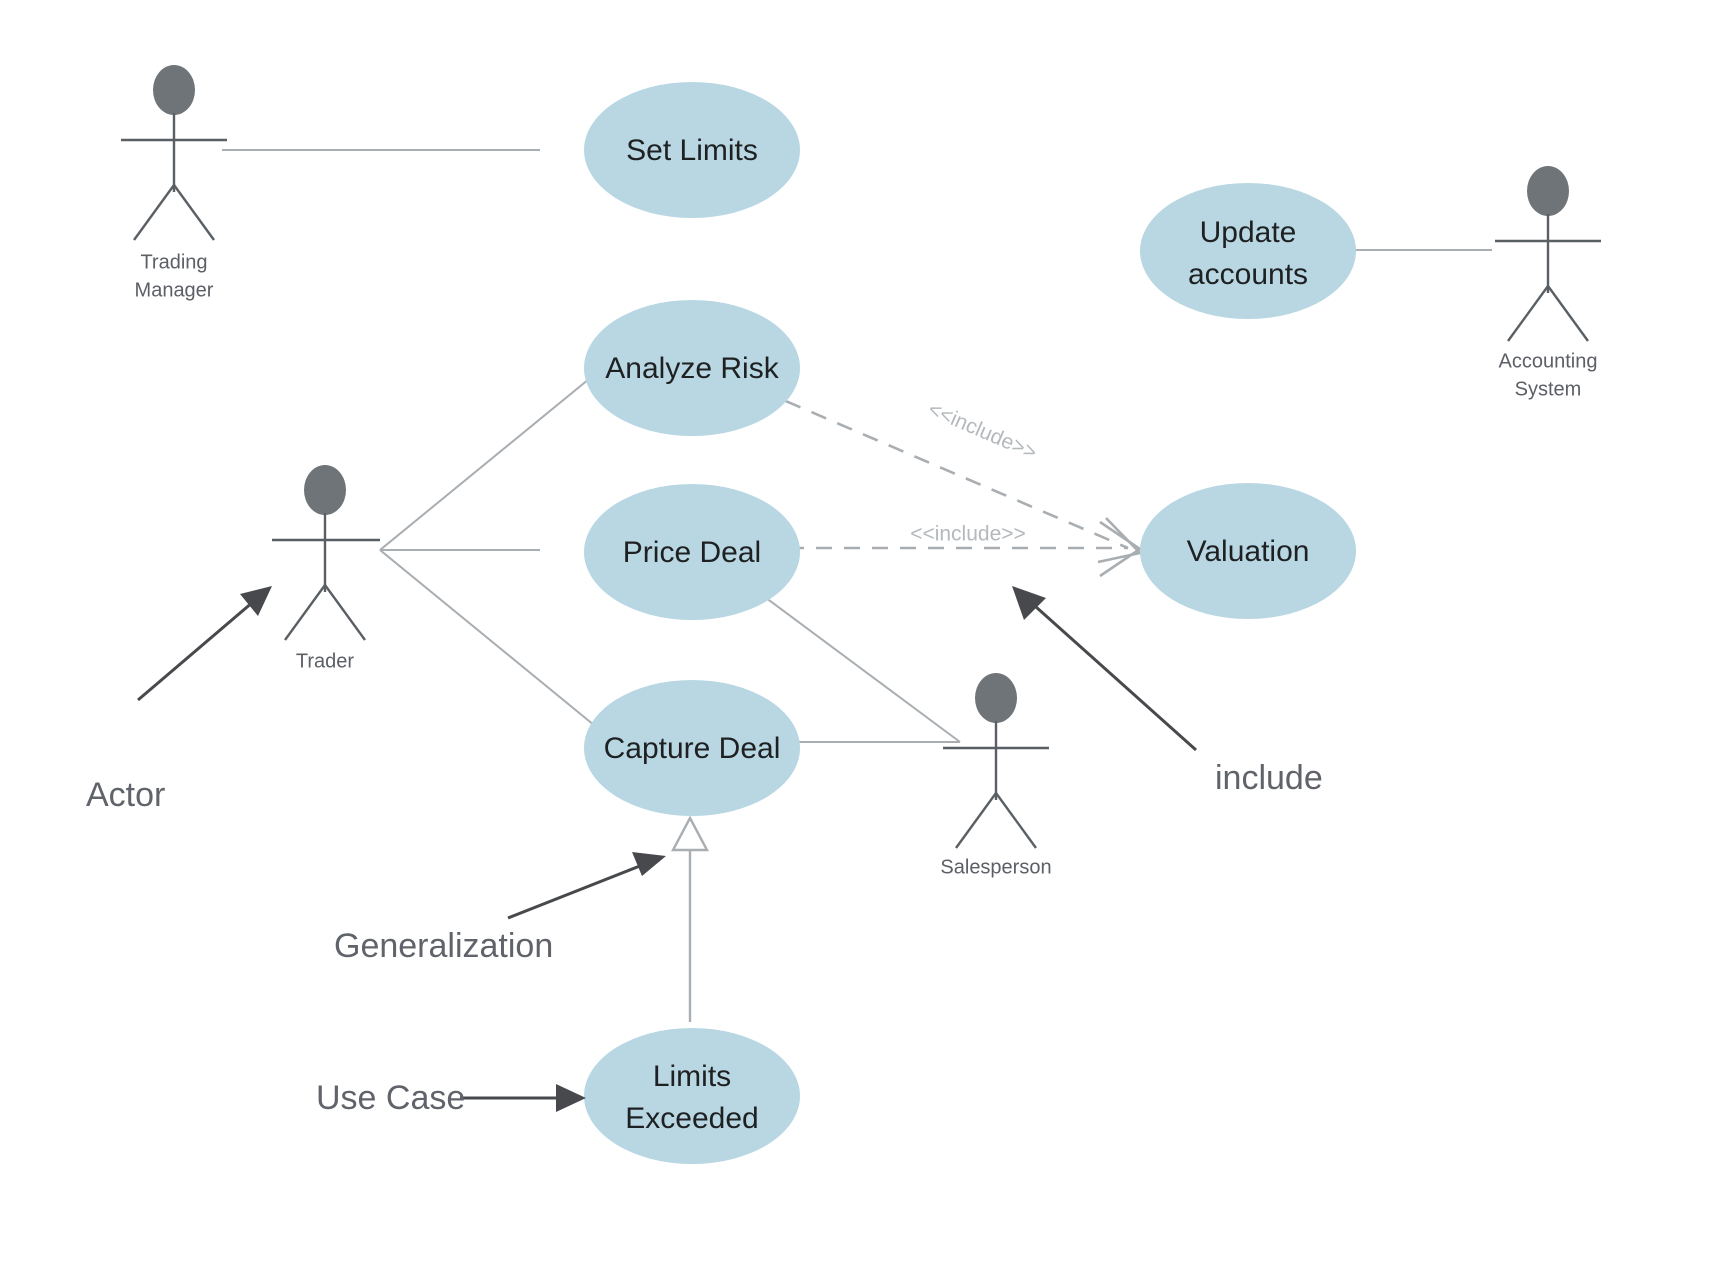 This screenshot has height=1276, width=1726. I want to click on actor-label-line2: Manager, so click(174, 290).